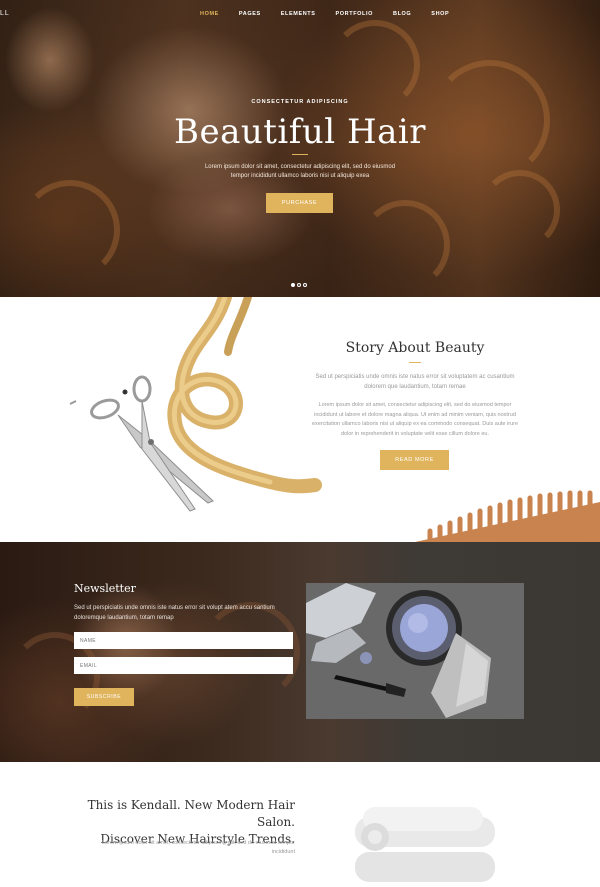 The height and width of the screenshot is (887, 600). Describe the element at coordinates (440, 14) in the screenshot. I see `nav-item-shop: SHOP` at that location.